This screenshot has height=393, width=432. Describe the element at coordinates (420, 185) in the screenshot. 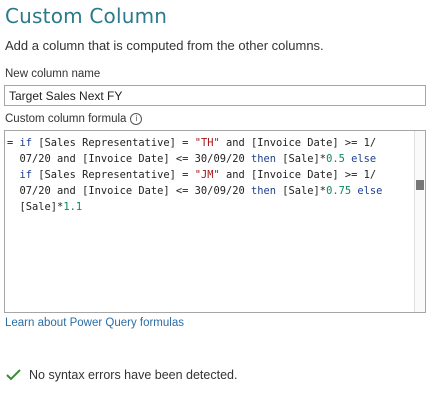

I see `scrollbar-thumb` at that location.